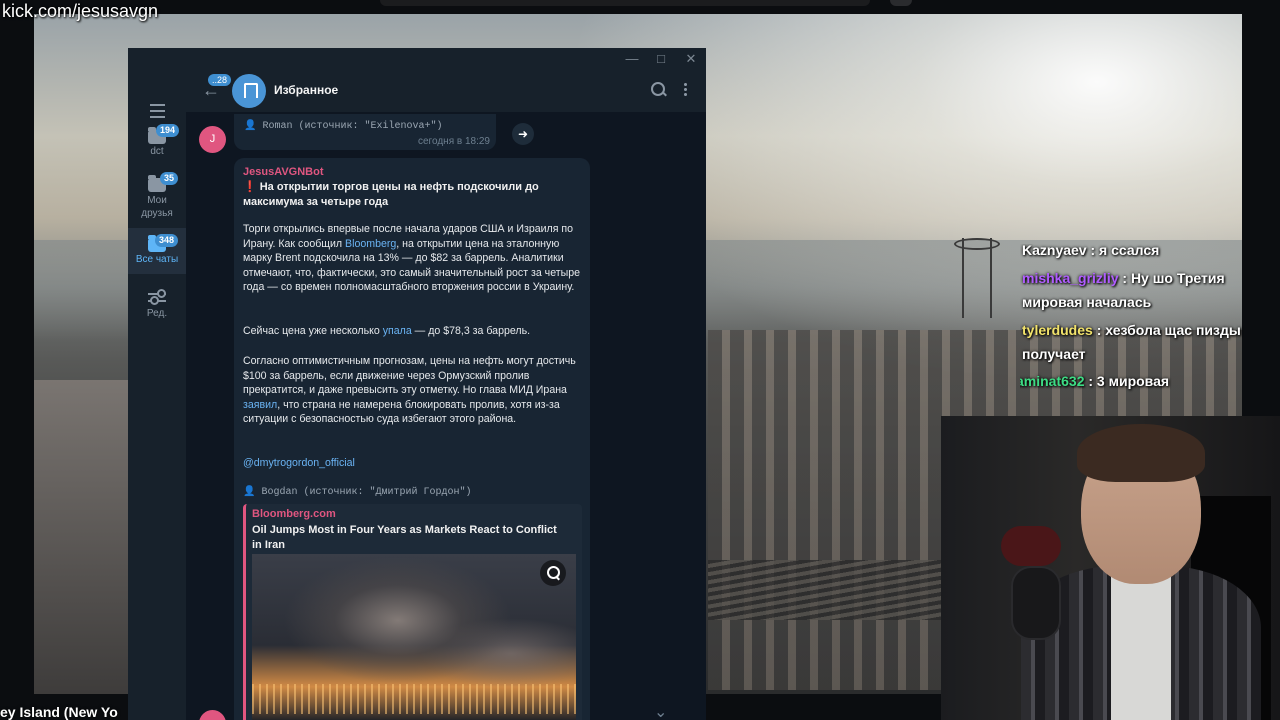 The image size is (1280, 720). What do you see at coordinates (632, 58) in the screenshot?
I see `minimize-button: —` at bounding box center [632, 58].